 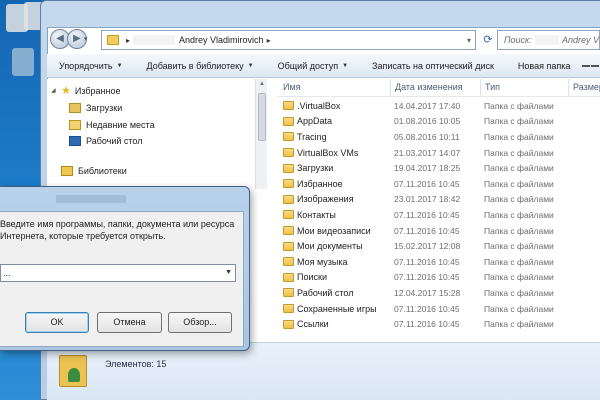 What do you see at coordinates (129, 322) in the screenshot?
I see `cancel-button: Отмена` at bounding box center [129, 322].